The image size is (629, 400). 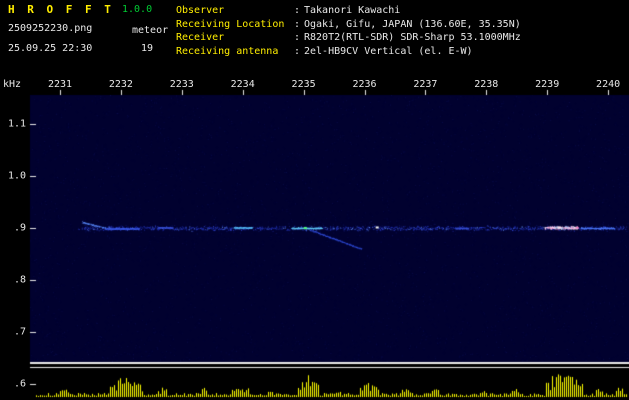 What do you see at coordinates (150, 30) in the screenshot?
I see `mode-label: meteor` at bounding box center [150, 30].